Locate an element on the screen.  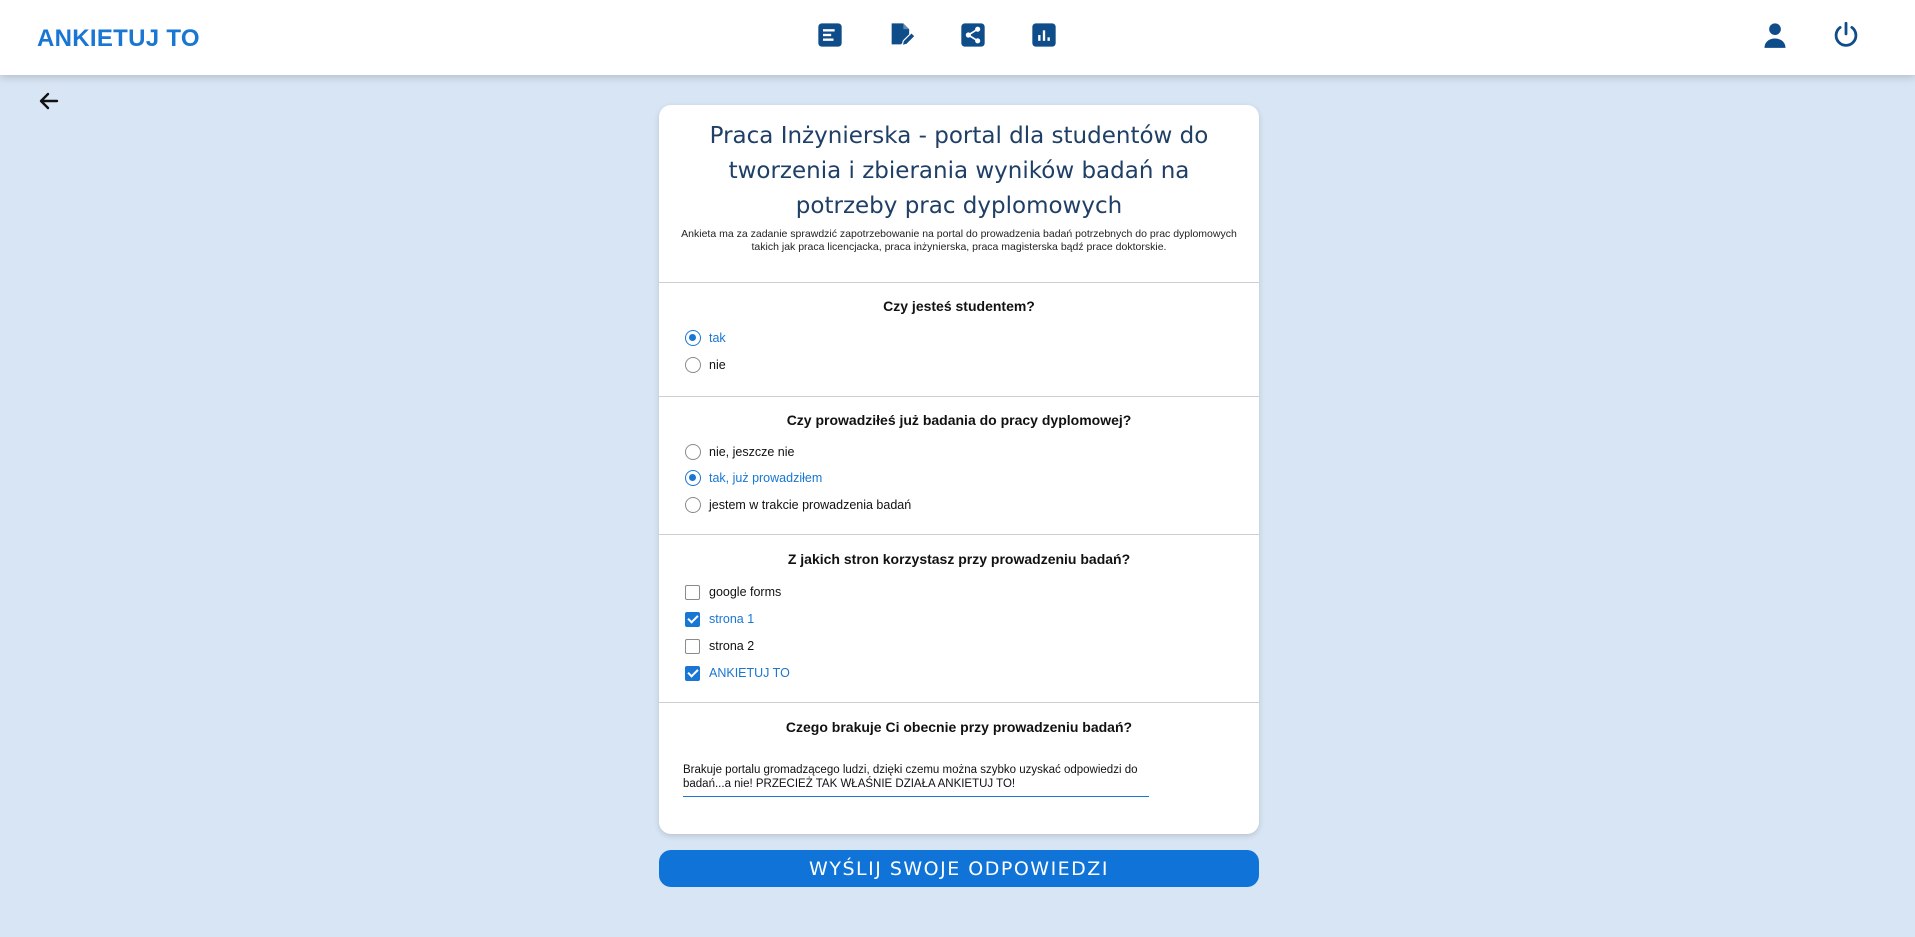
checkbox-option-strona-2: strona 2 is located at coordinates (719, 646).